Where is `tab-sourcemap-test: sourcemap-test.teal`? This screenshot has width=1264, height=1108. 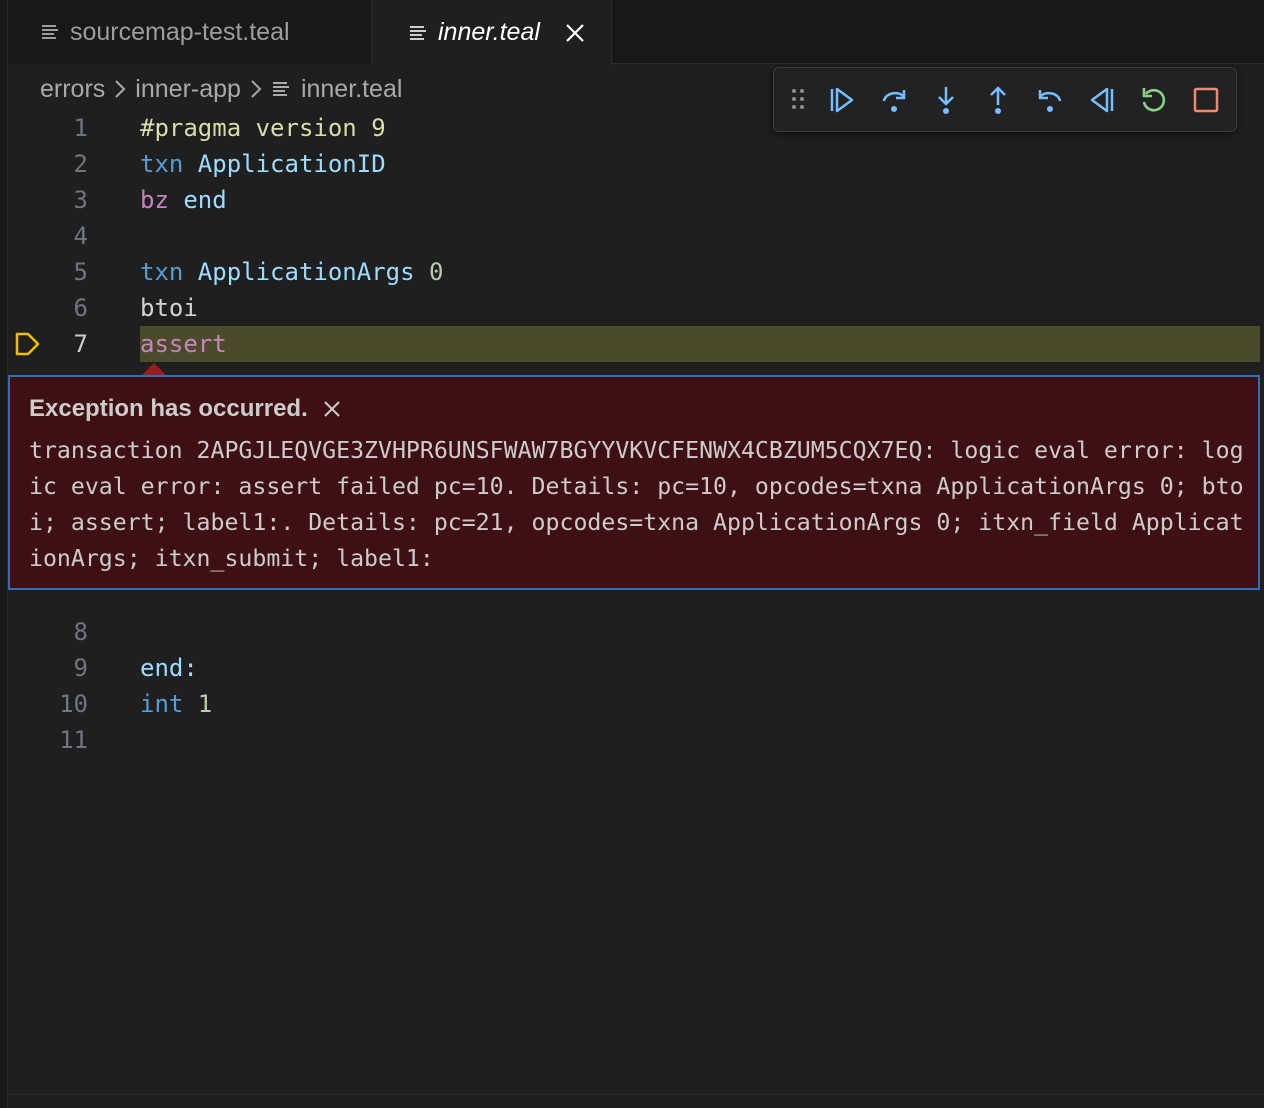 tab-sourcemap-test: sourcemap-test.teal is located at coordinates (190, 32).